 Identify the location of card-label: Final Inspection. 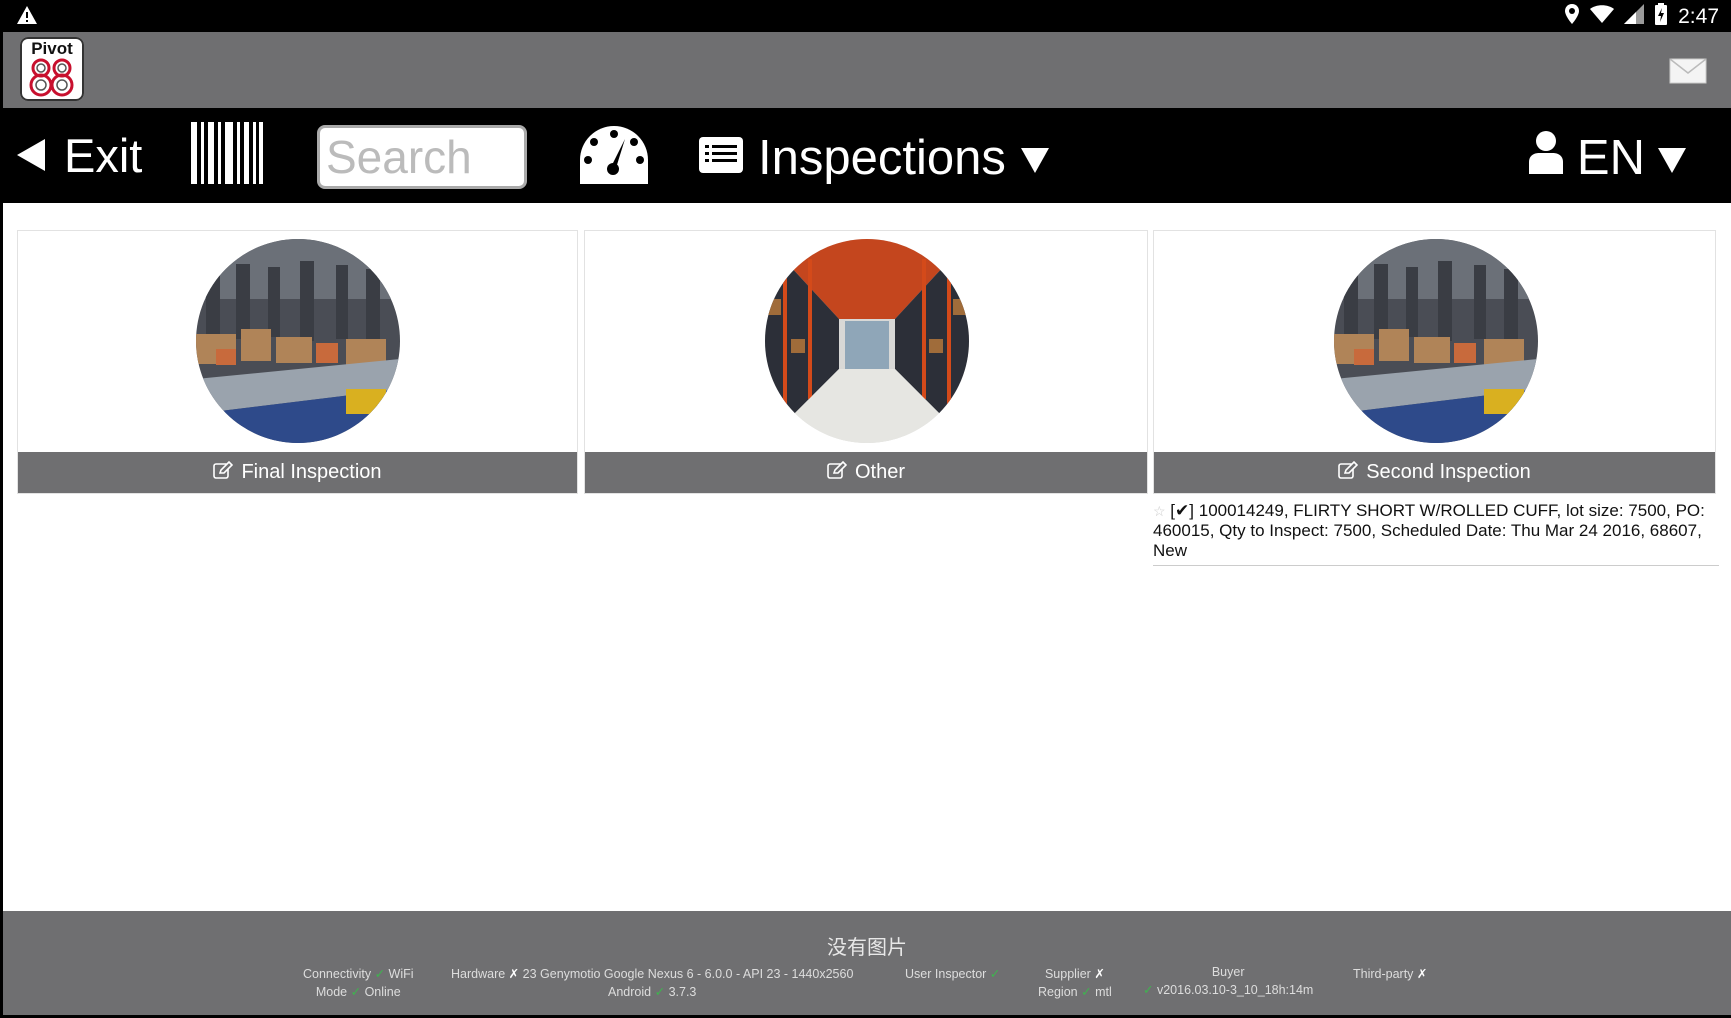
(311, 472).